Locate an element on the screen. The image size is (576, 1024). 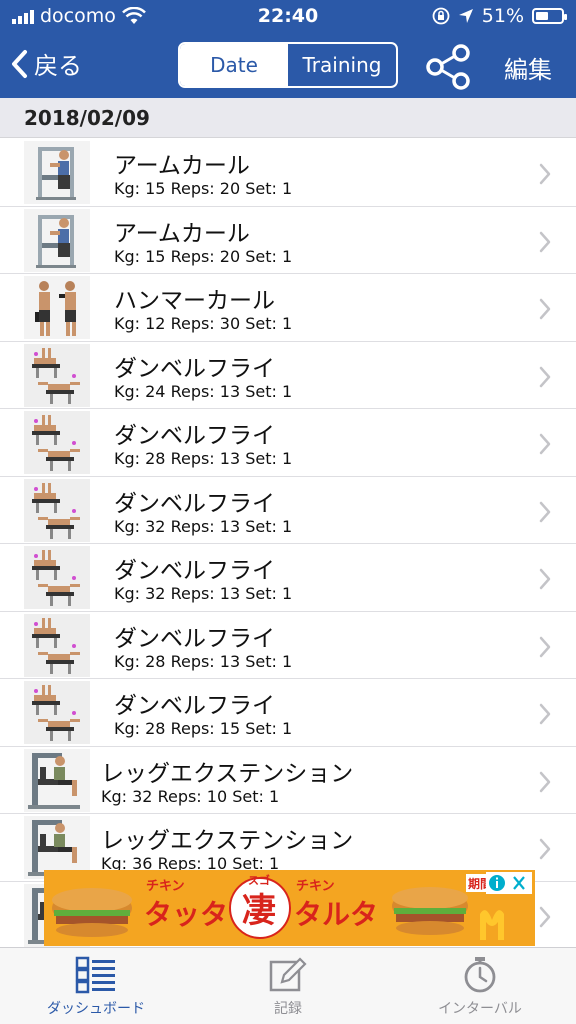
app-header: docomo 22:40 51% 戻る Date Training 編集 is located at coordinates (288, 49).